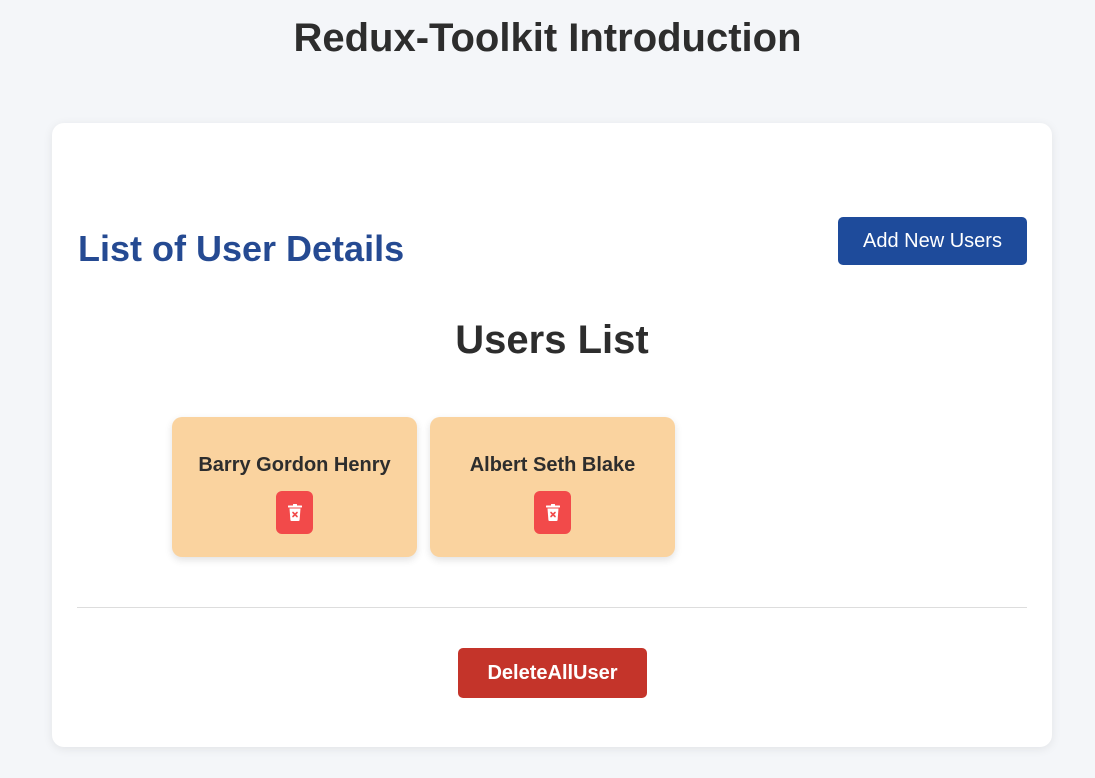 Image resolution: width=1095 pixels, height=778 pixels. Describe the element at coordinates (552, 607) in the screenshot. I see `divider` at that location.